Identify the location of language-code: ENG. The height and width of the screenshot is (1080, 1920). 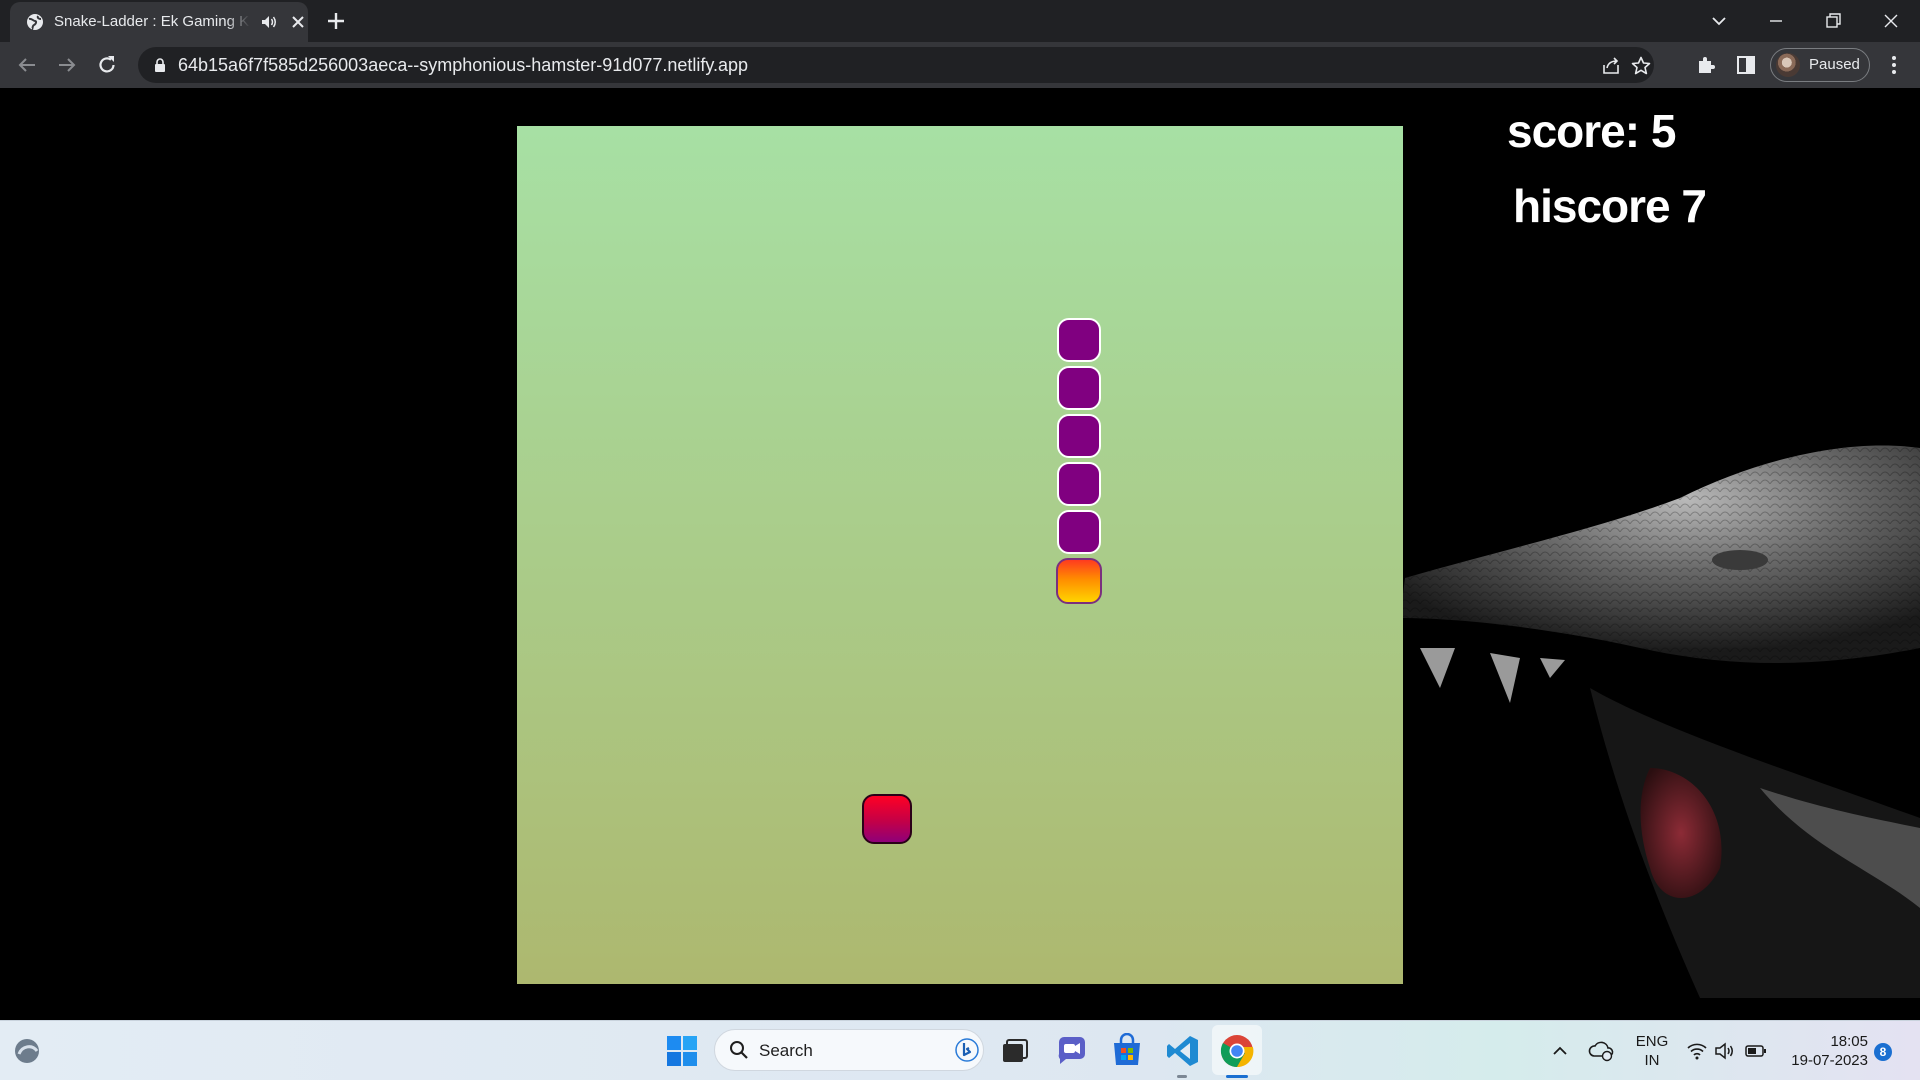
(1652, 1041).